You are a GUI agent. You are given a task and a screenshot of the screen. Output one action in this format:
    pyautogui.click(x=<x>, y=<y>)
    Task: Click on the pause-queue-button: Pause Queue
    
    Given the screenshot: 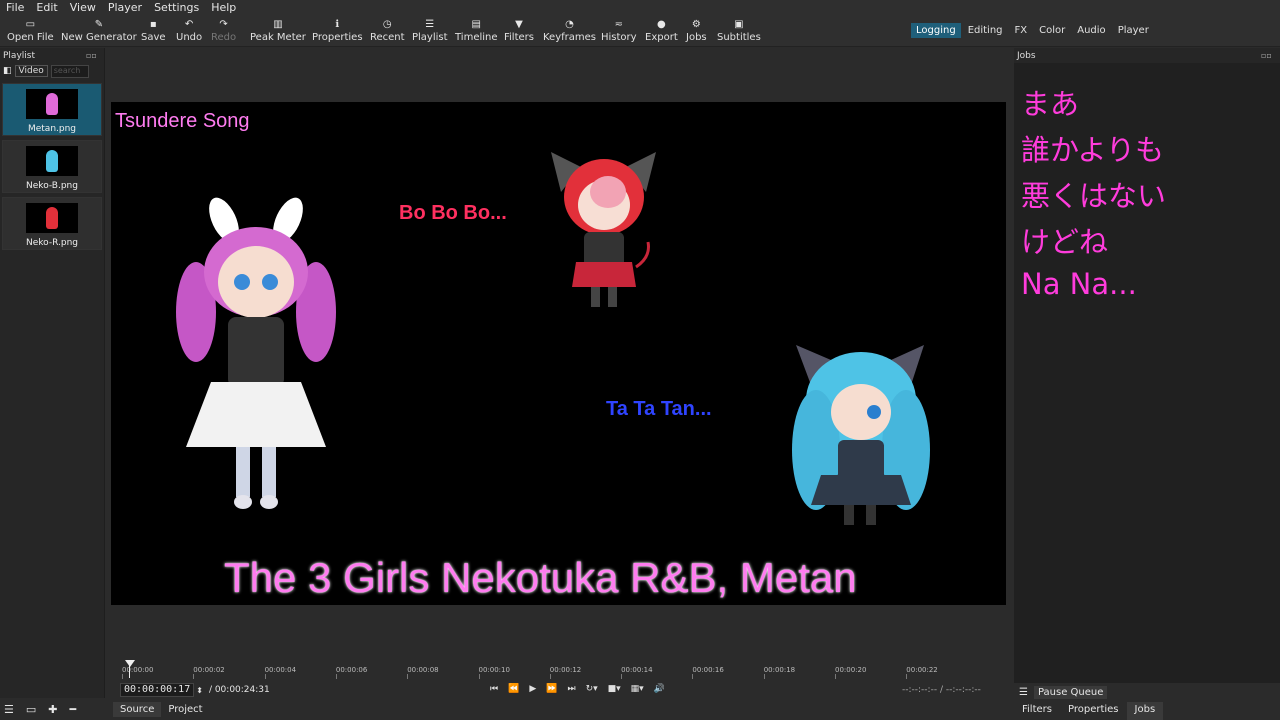 What is the action you would take?
    pyautogui.click(x=1070, y=692)
    